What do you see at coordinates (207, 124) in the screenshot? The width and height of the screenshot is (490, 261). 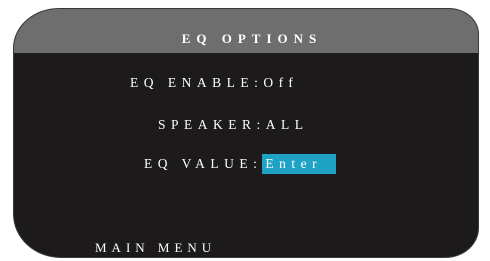 I see `speaker-label: SPEAKER` at bounding box center [207, 124].